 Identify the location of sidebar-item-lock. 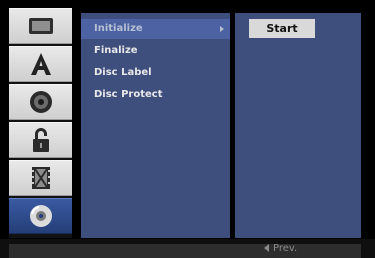
(40, 140).